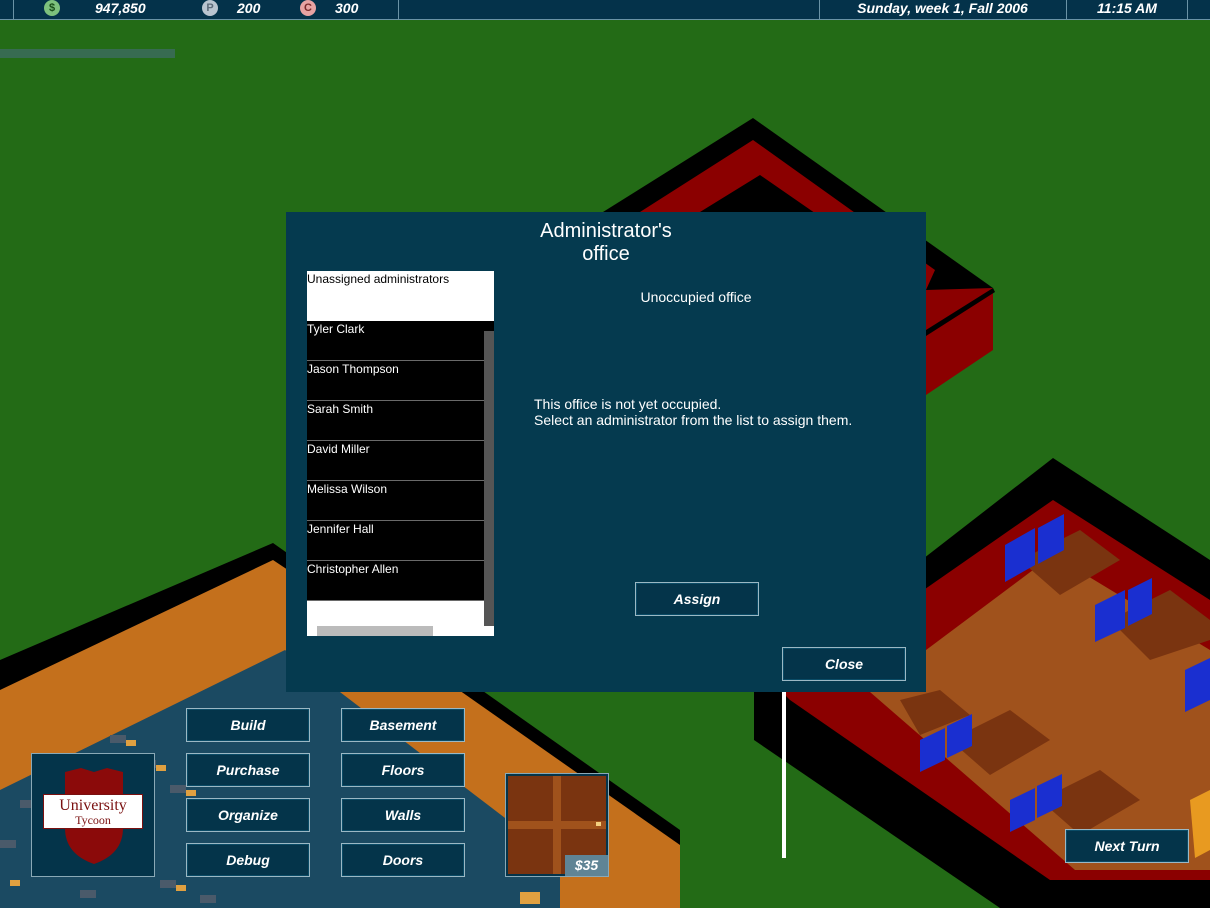  Describe the element at coordinates (844, 664) in the screenshot. I see `close-button: Close` at that location.